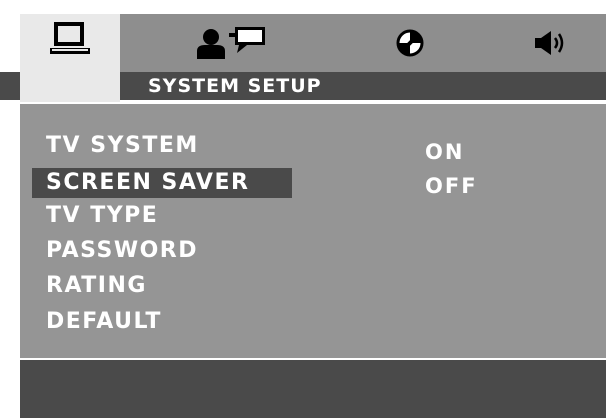 This screenshot has height=418, width=606. What do you see at coordinates (70, 58) in the screenshot?
I see `tab-system` at bounding box center [70, 58].